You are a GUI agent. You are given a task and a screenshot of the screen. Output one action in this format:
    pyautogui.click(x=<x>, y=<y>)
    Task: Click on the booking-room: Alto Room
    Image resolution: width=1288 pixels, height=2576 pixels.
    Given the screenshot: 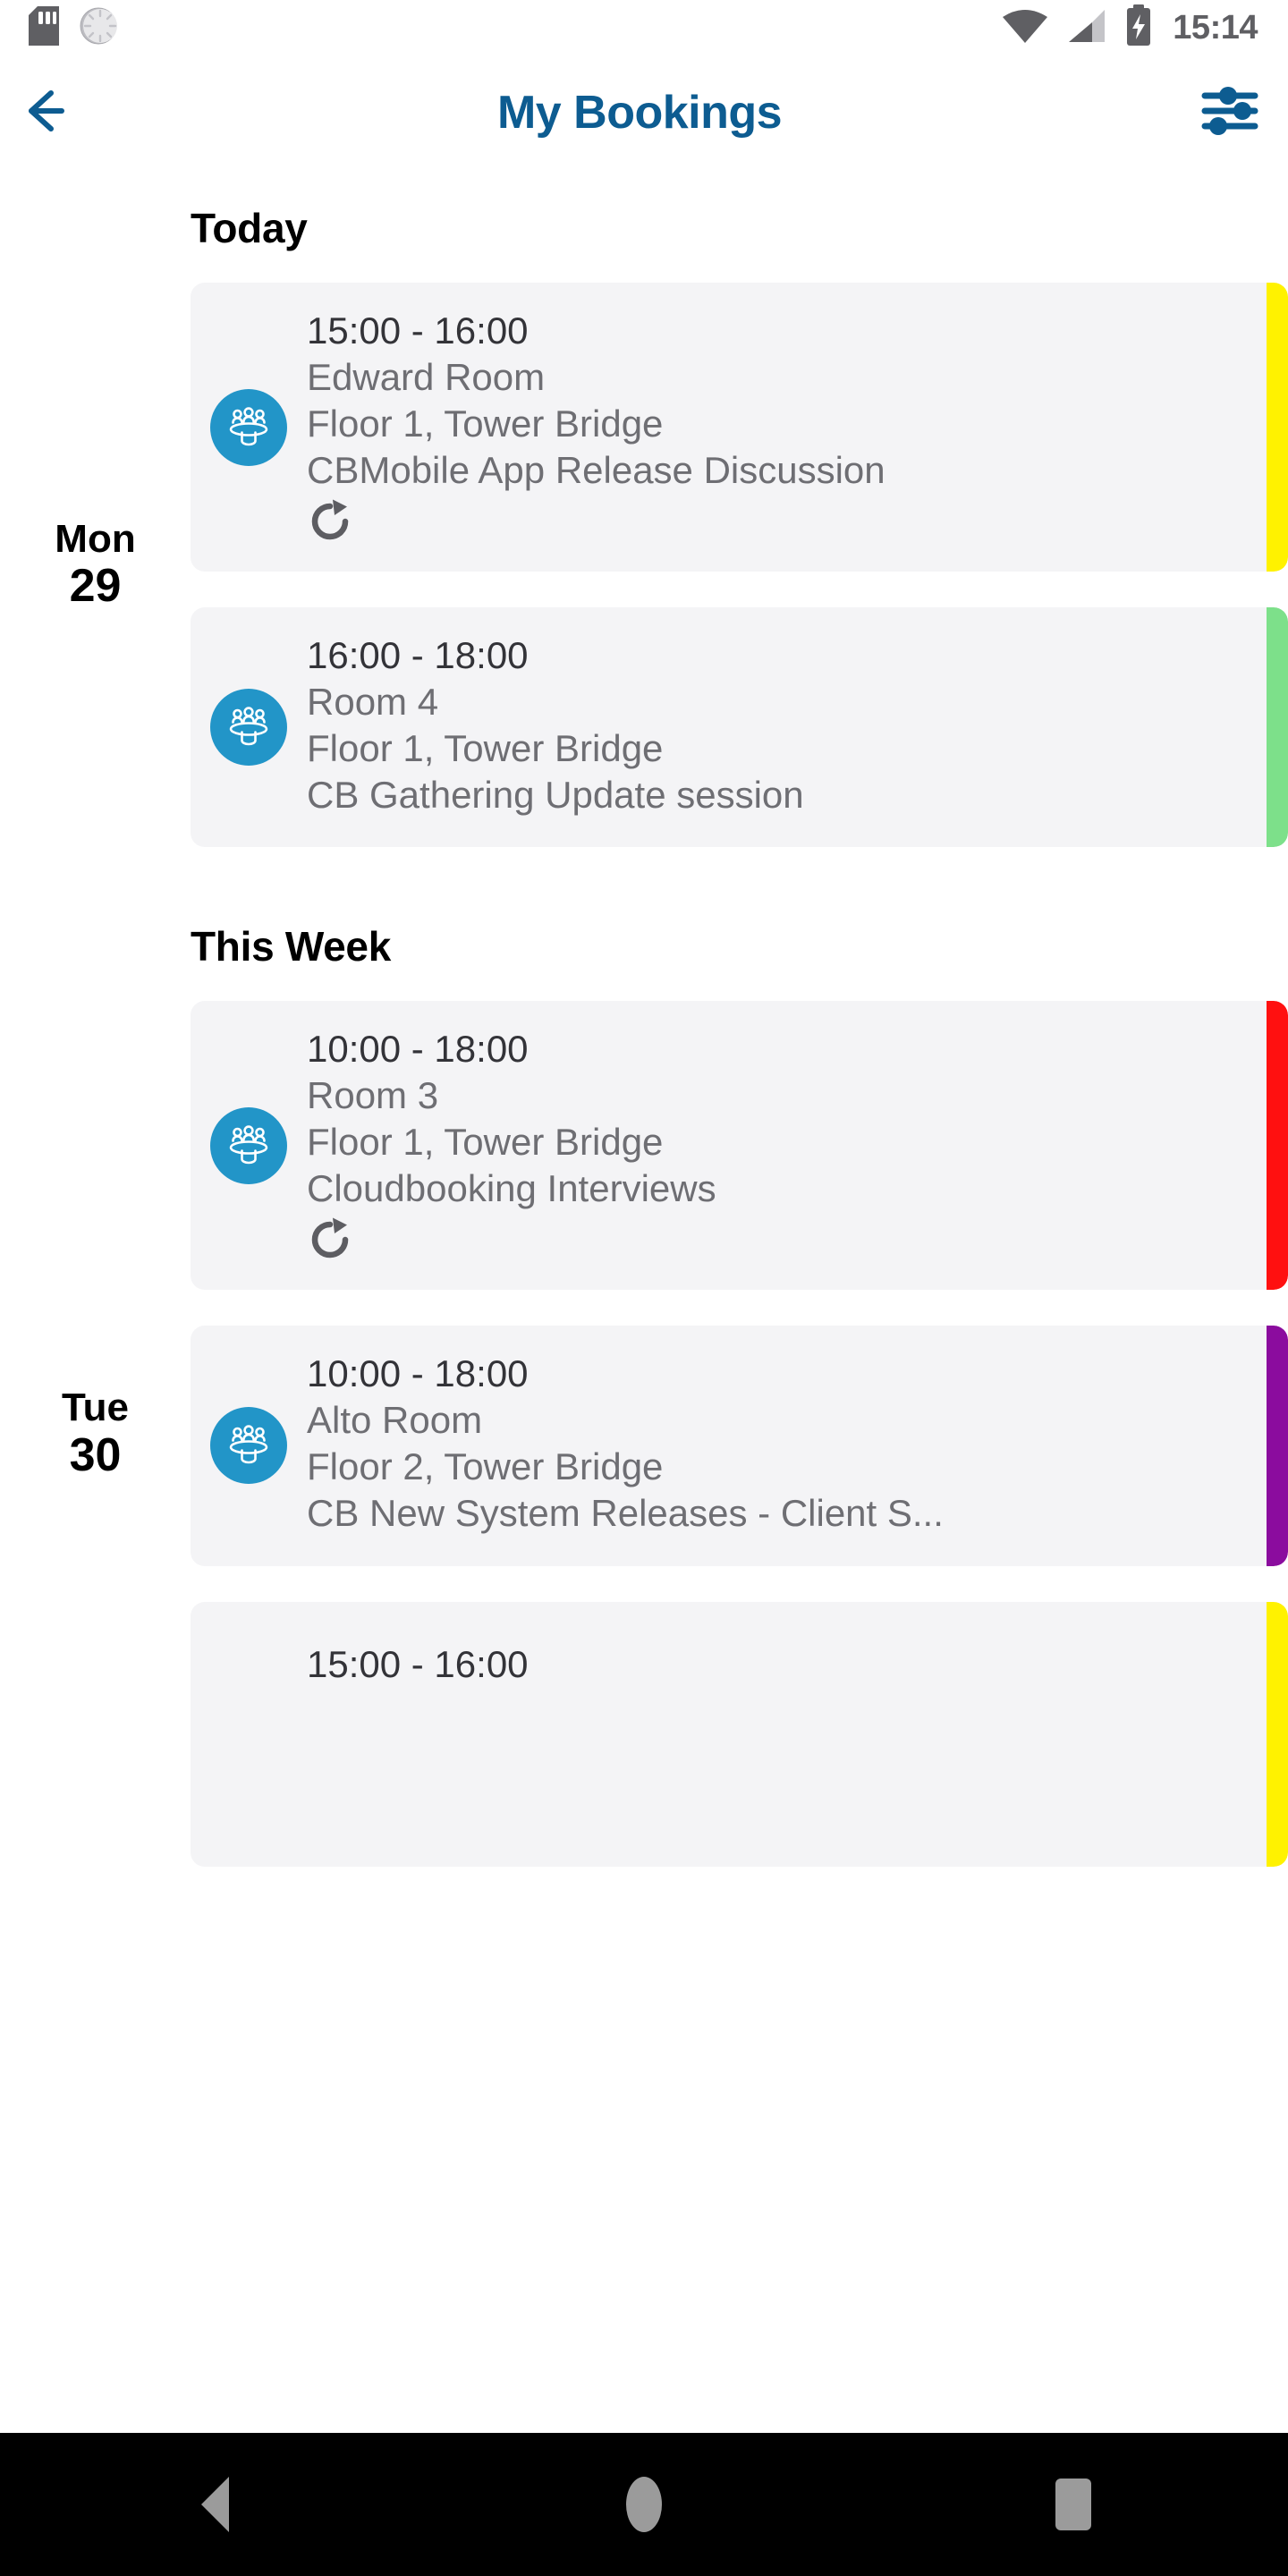 What is the action you would take?
    pyautogui.click(x=395, y=1420)
    